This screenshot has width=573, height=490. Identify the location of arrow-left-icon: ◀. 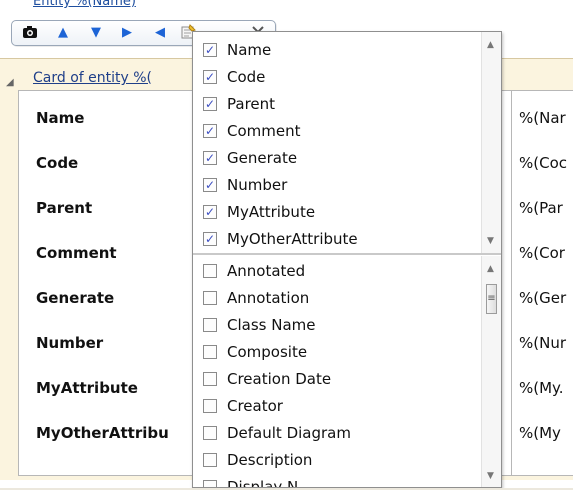
(160, 32).